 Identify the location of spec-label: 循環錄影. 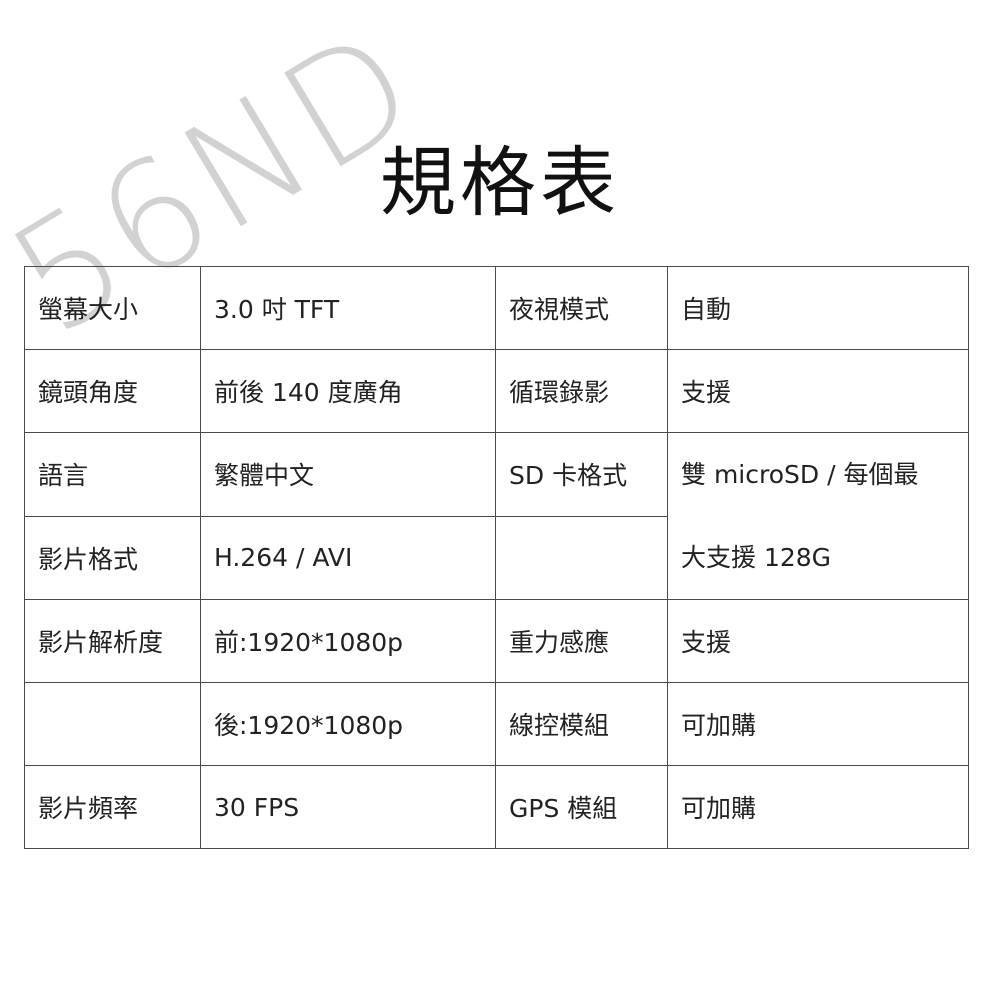
(581, 391).